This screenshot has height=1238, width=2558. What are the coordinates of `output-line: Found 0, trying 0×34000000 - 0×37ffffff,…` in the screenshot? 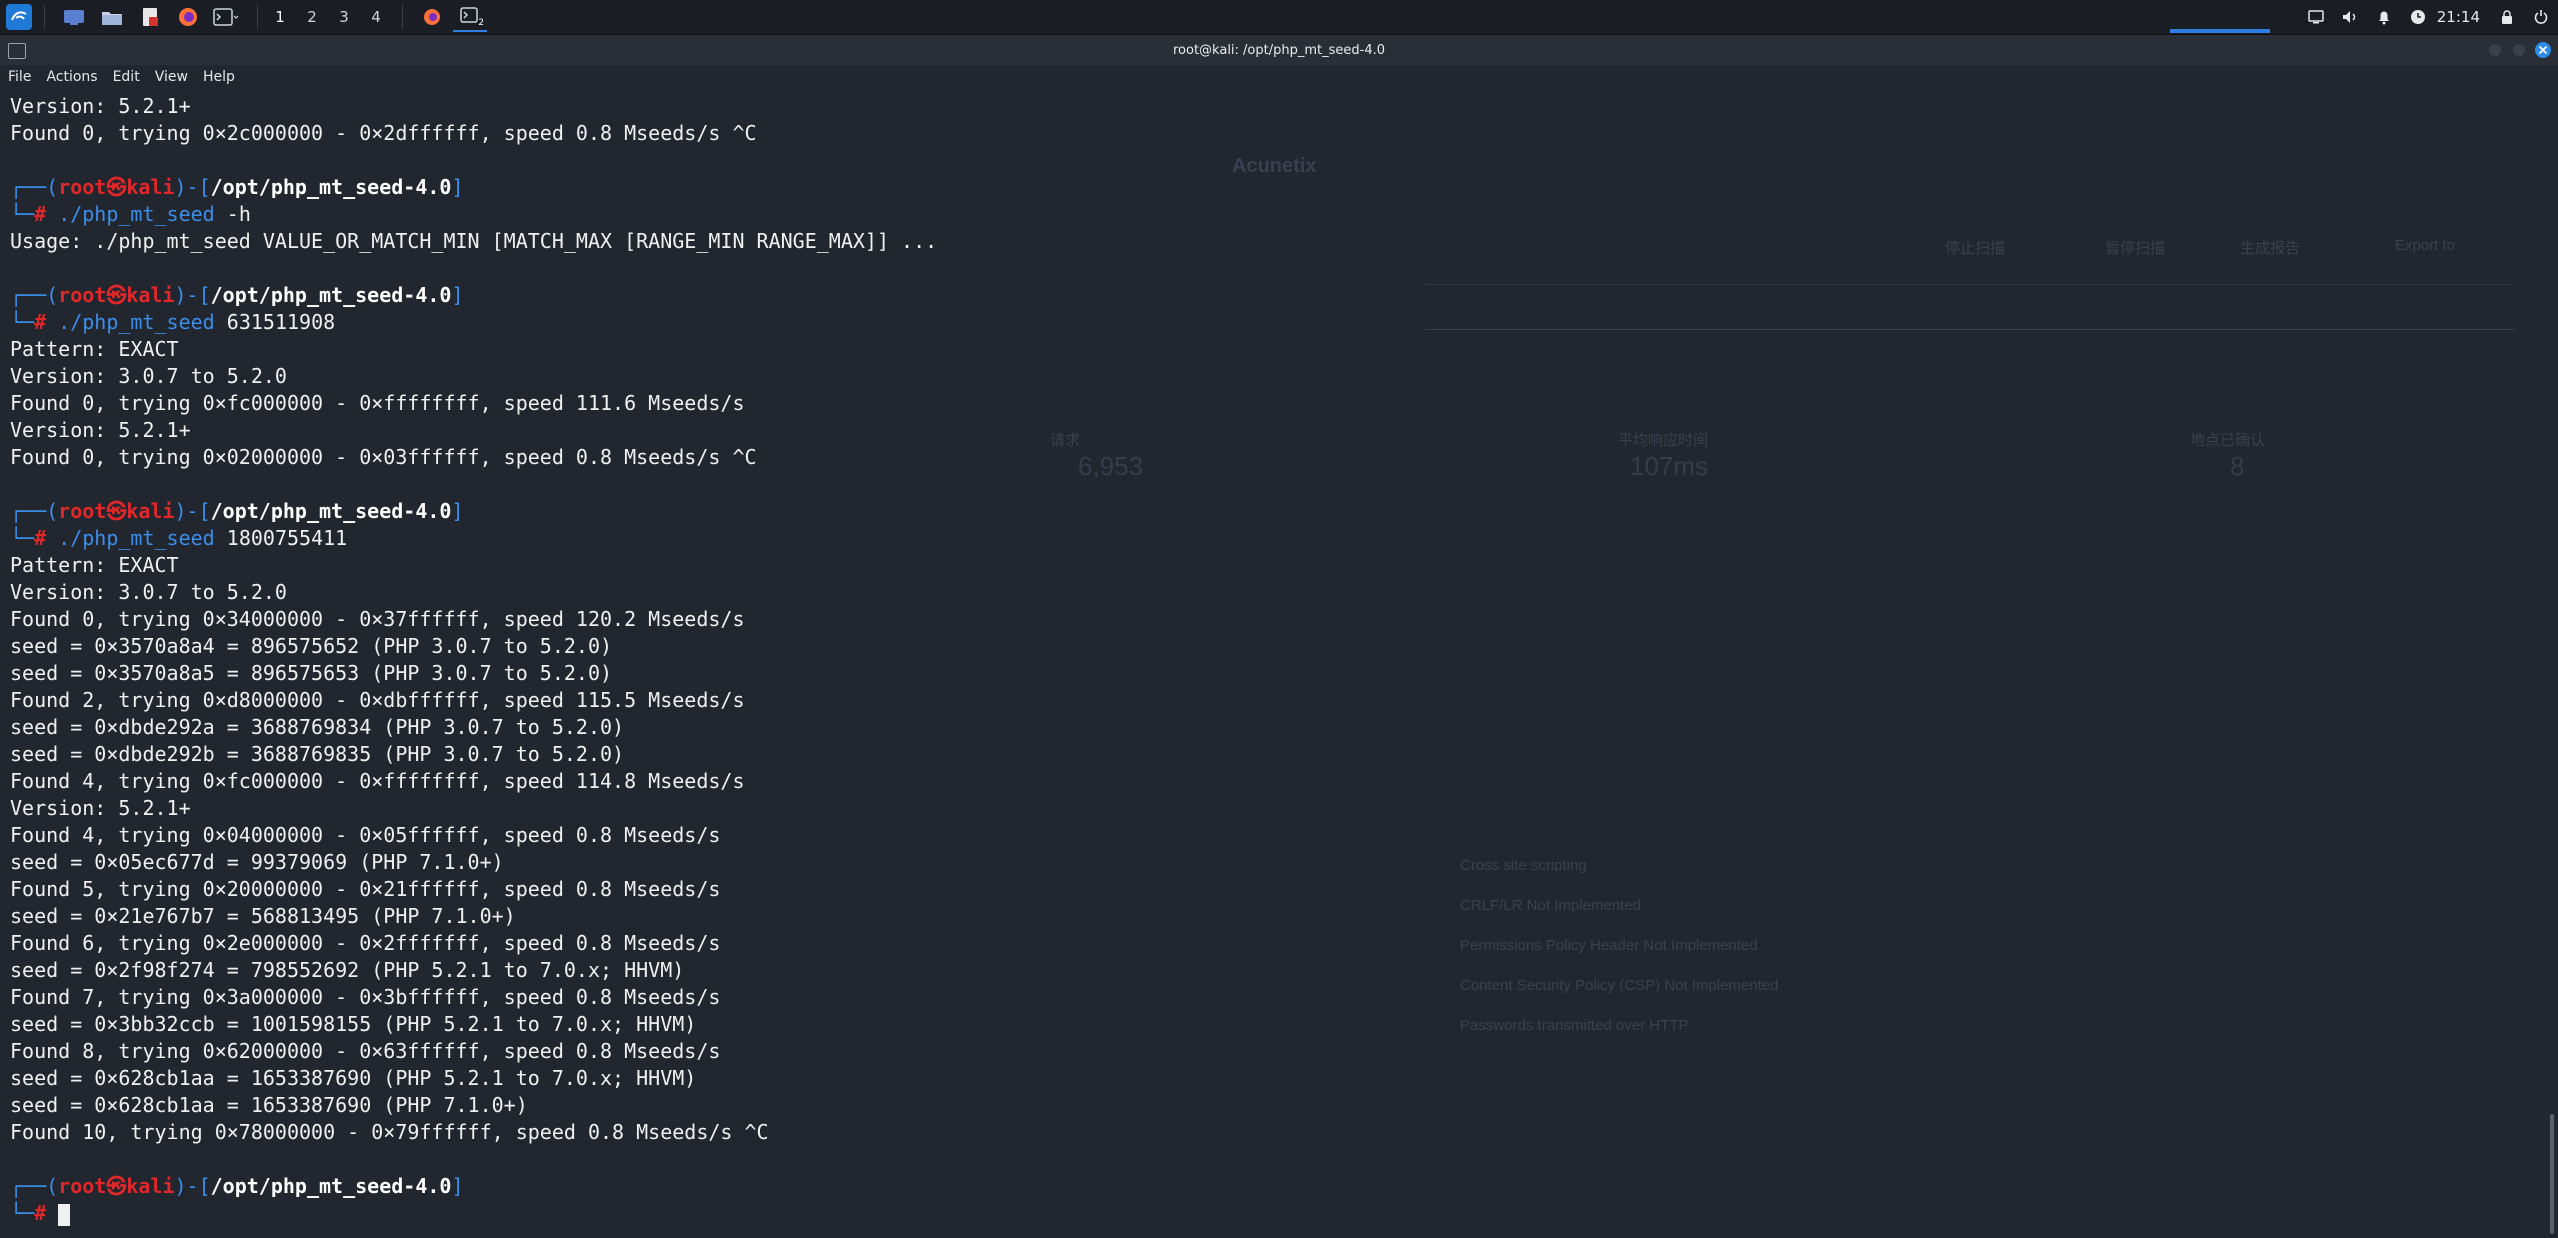 It's located at (377, 619).